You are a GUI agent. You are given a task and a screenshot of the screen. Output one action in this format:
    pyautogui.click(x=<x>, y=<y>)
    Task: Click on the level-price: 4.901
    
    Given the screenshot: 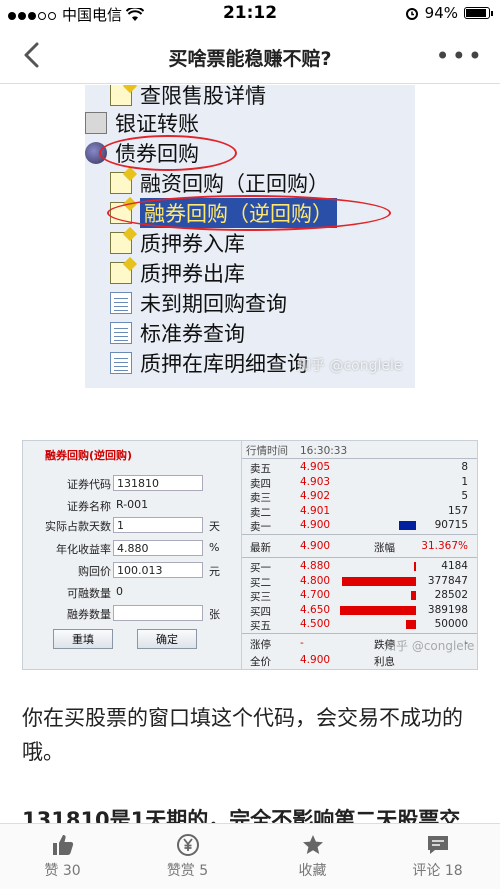 What is the action you would take?
    pyautogui.click(x=315, y=510)
    